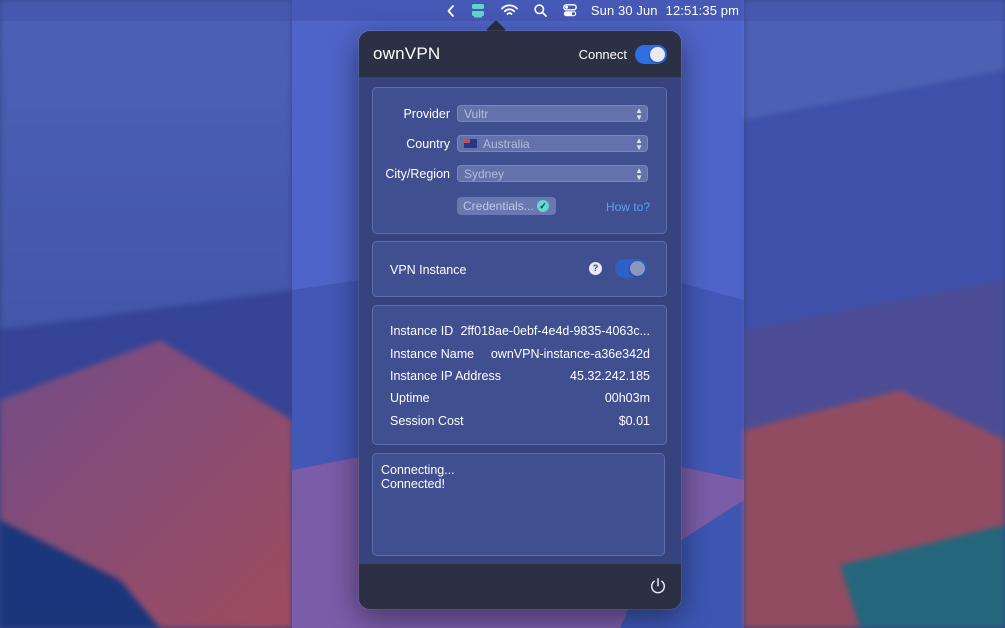 The image size is (1005, 628). Describe the element at coordinates (407, 53) in the screenshot. I see `app-title: ownVPN` at that location.